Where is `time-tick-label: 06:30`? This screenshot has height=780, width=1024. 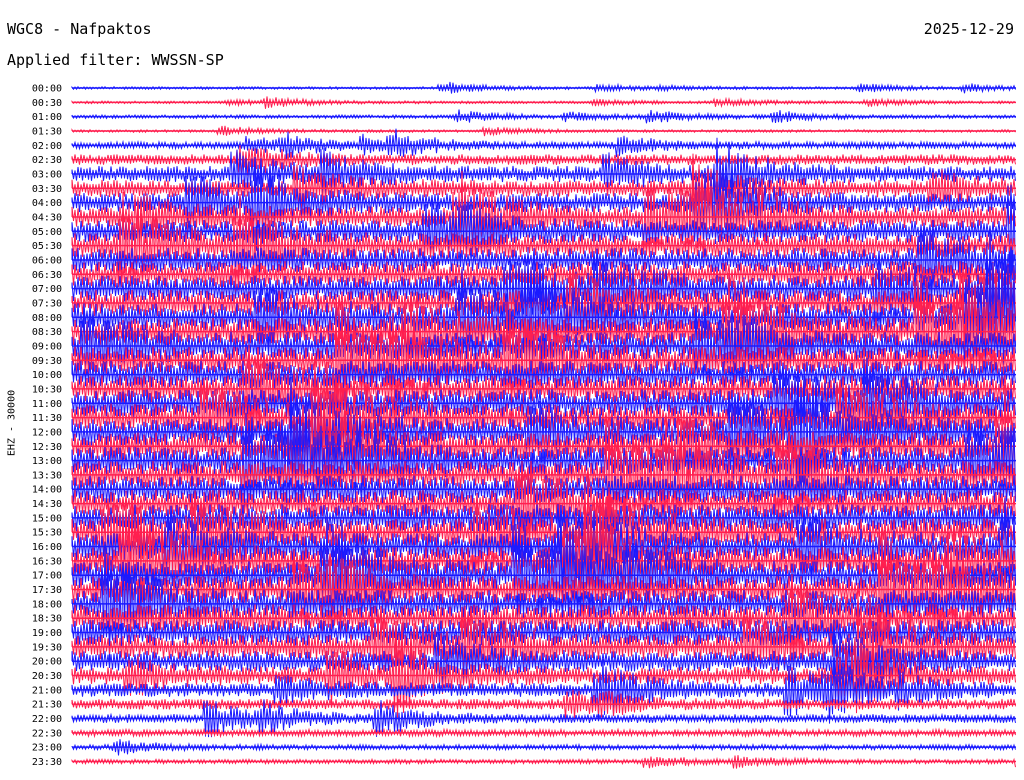 time-tick-label: 06:30 is located at coordinates (47, 275).